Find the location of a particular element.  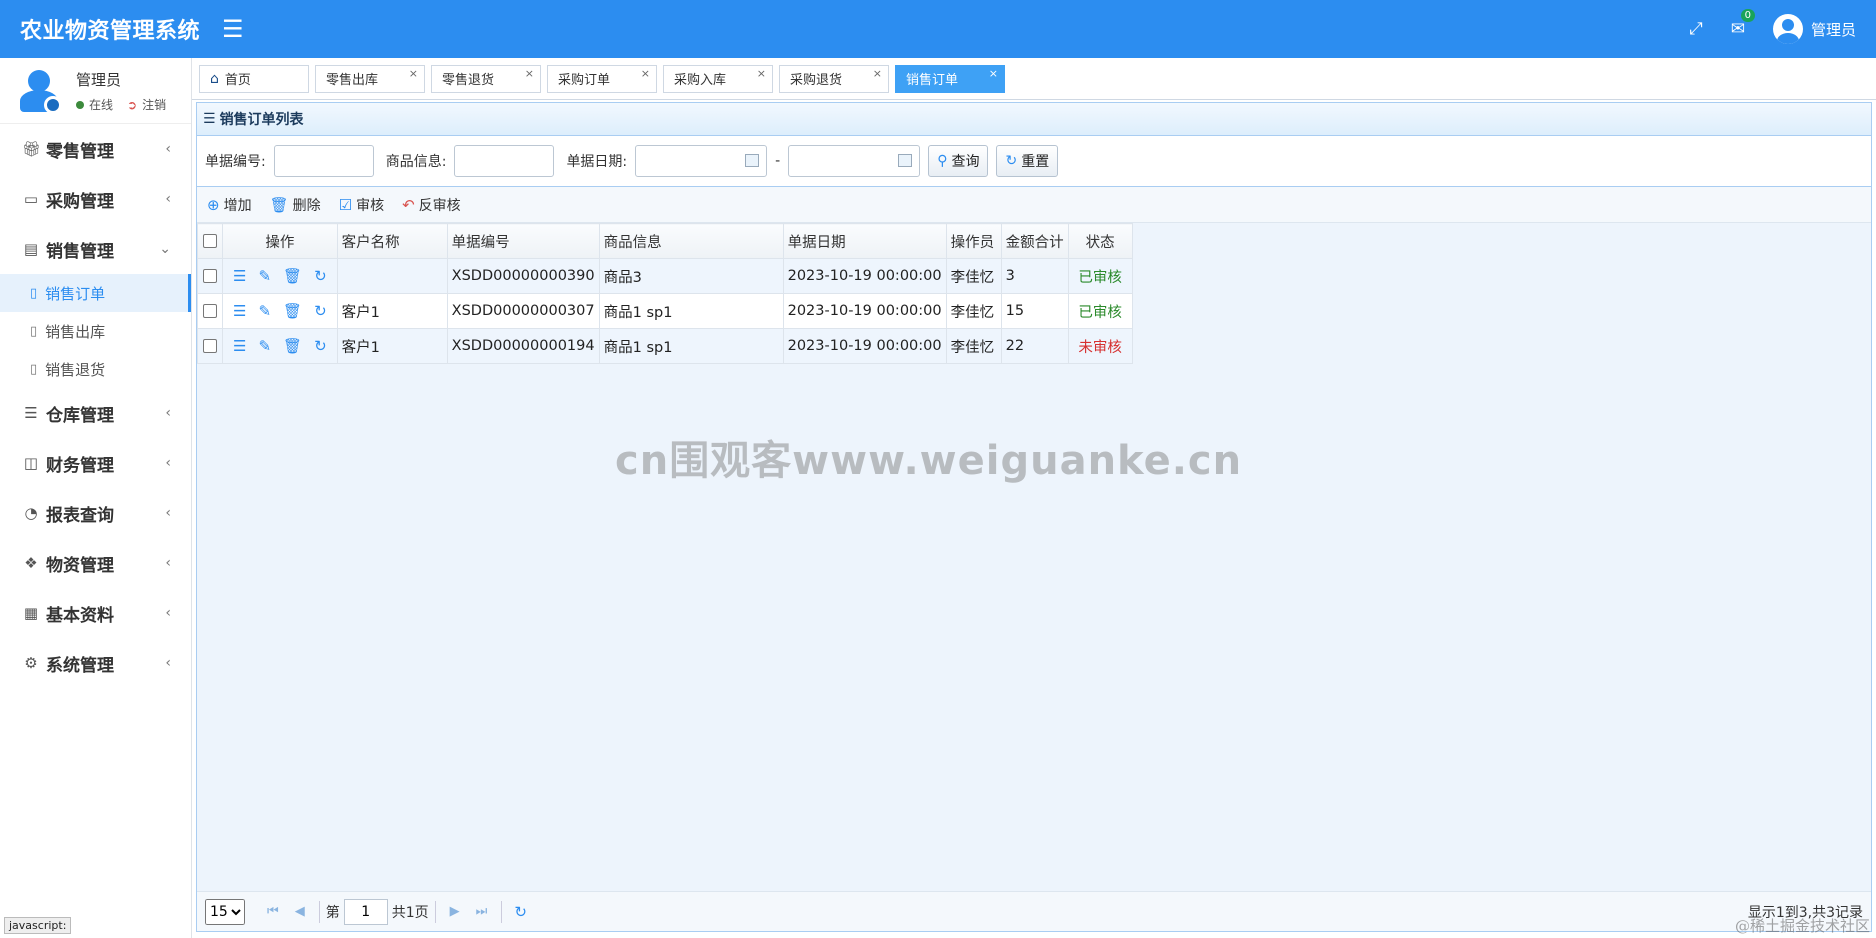

chevron-down-icon: ⌄ is located at coordinates (165, 249).